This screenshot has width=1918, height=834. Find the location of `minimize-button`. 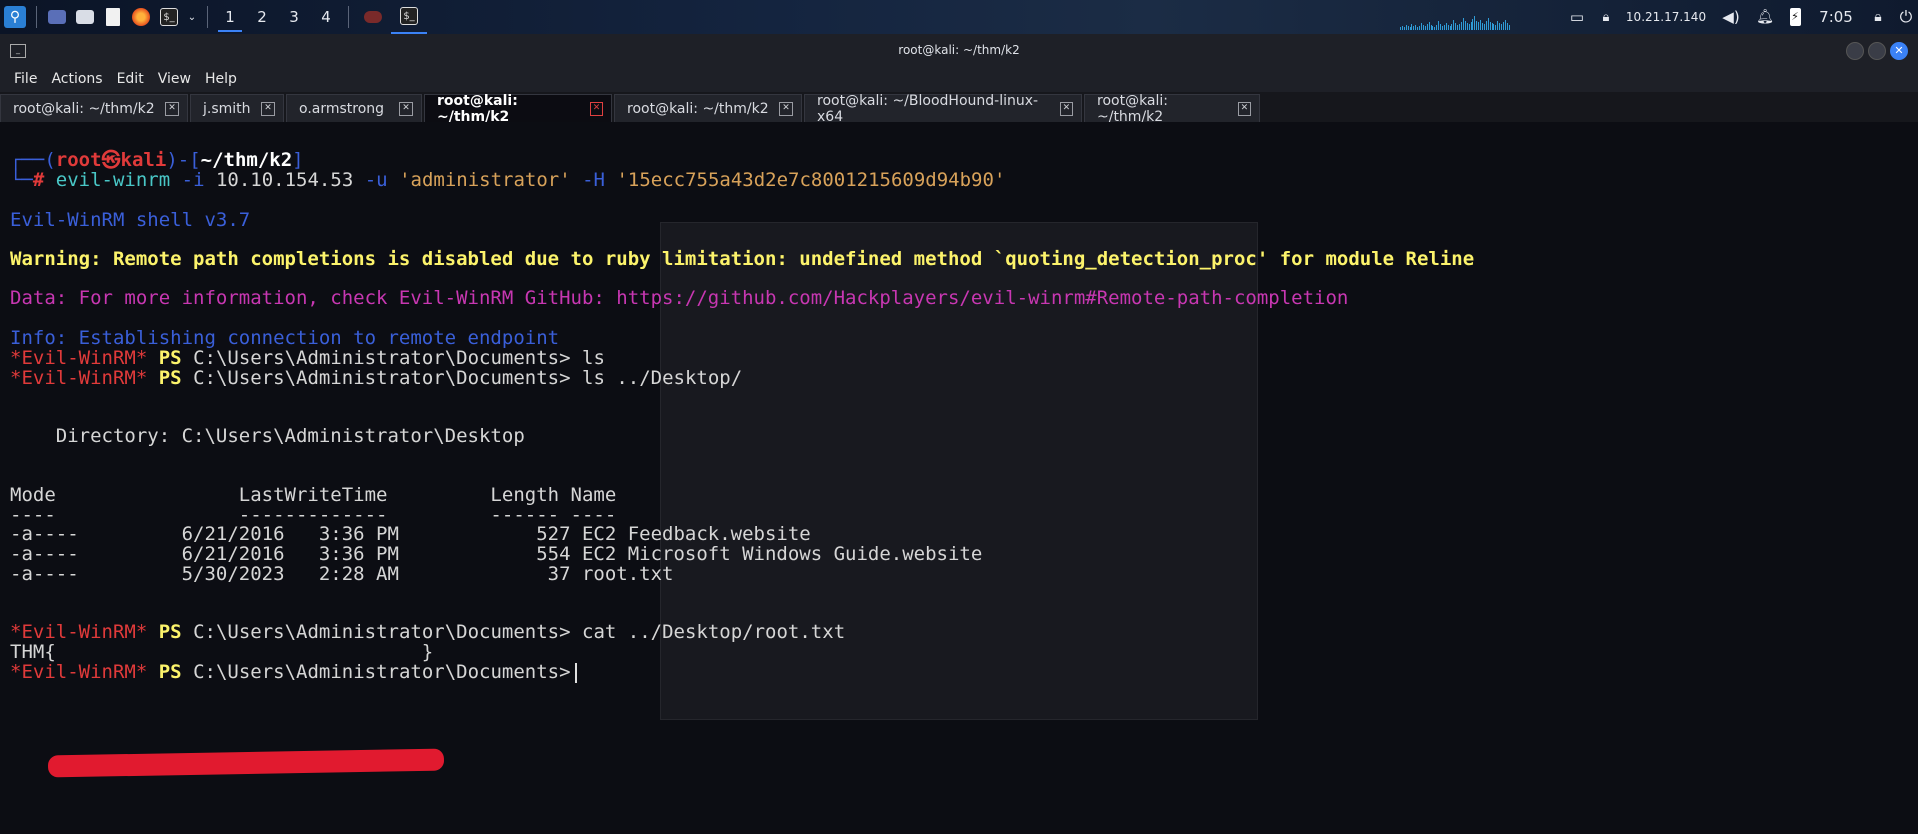

minimize-button is located at coordinates (1855, 51).